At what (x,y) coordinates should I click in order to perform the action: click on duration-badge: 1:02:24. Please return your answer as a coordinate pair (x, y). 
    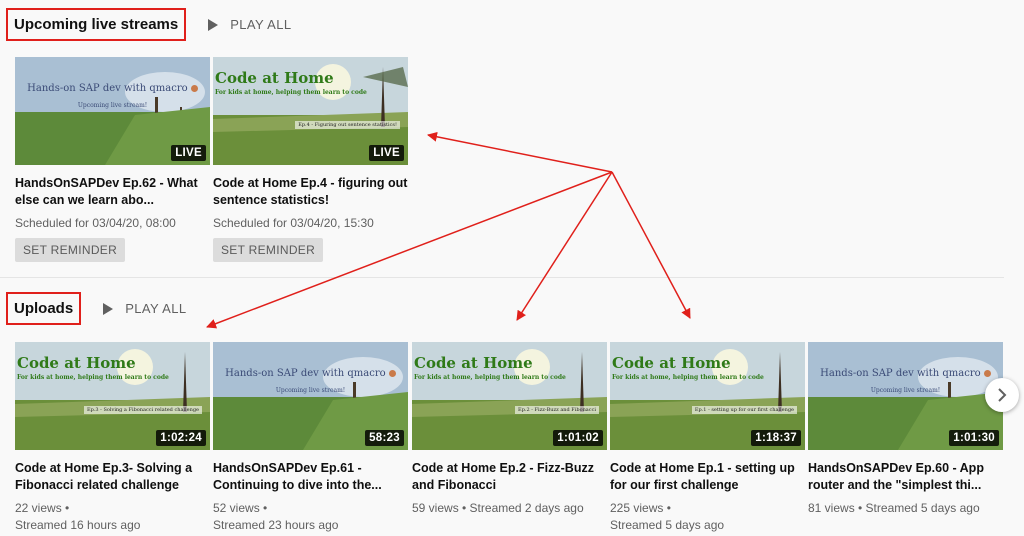
    Looking at the image, I should click on (181, 438).